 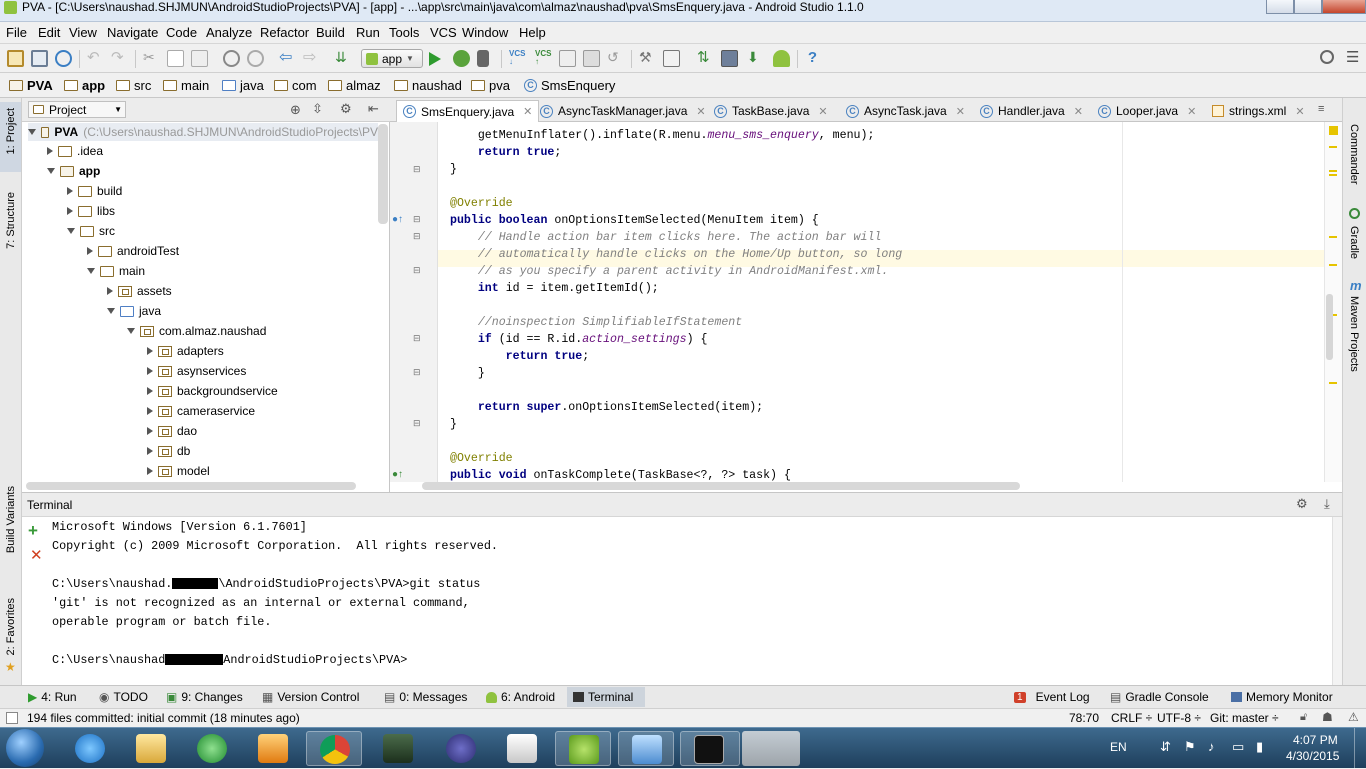 I want to click on breadcrumb-item-naushad: naushad, so click(x=428, y=85).